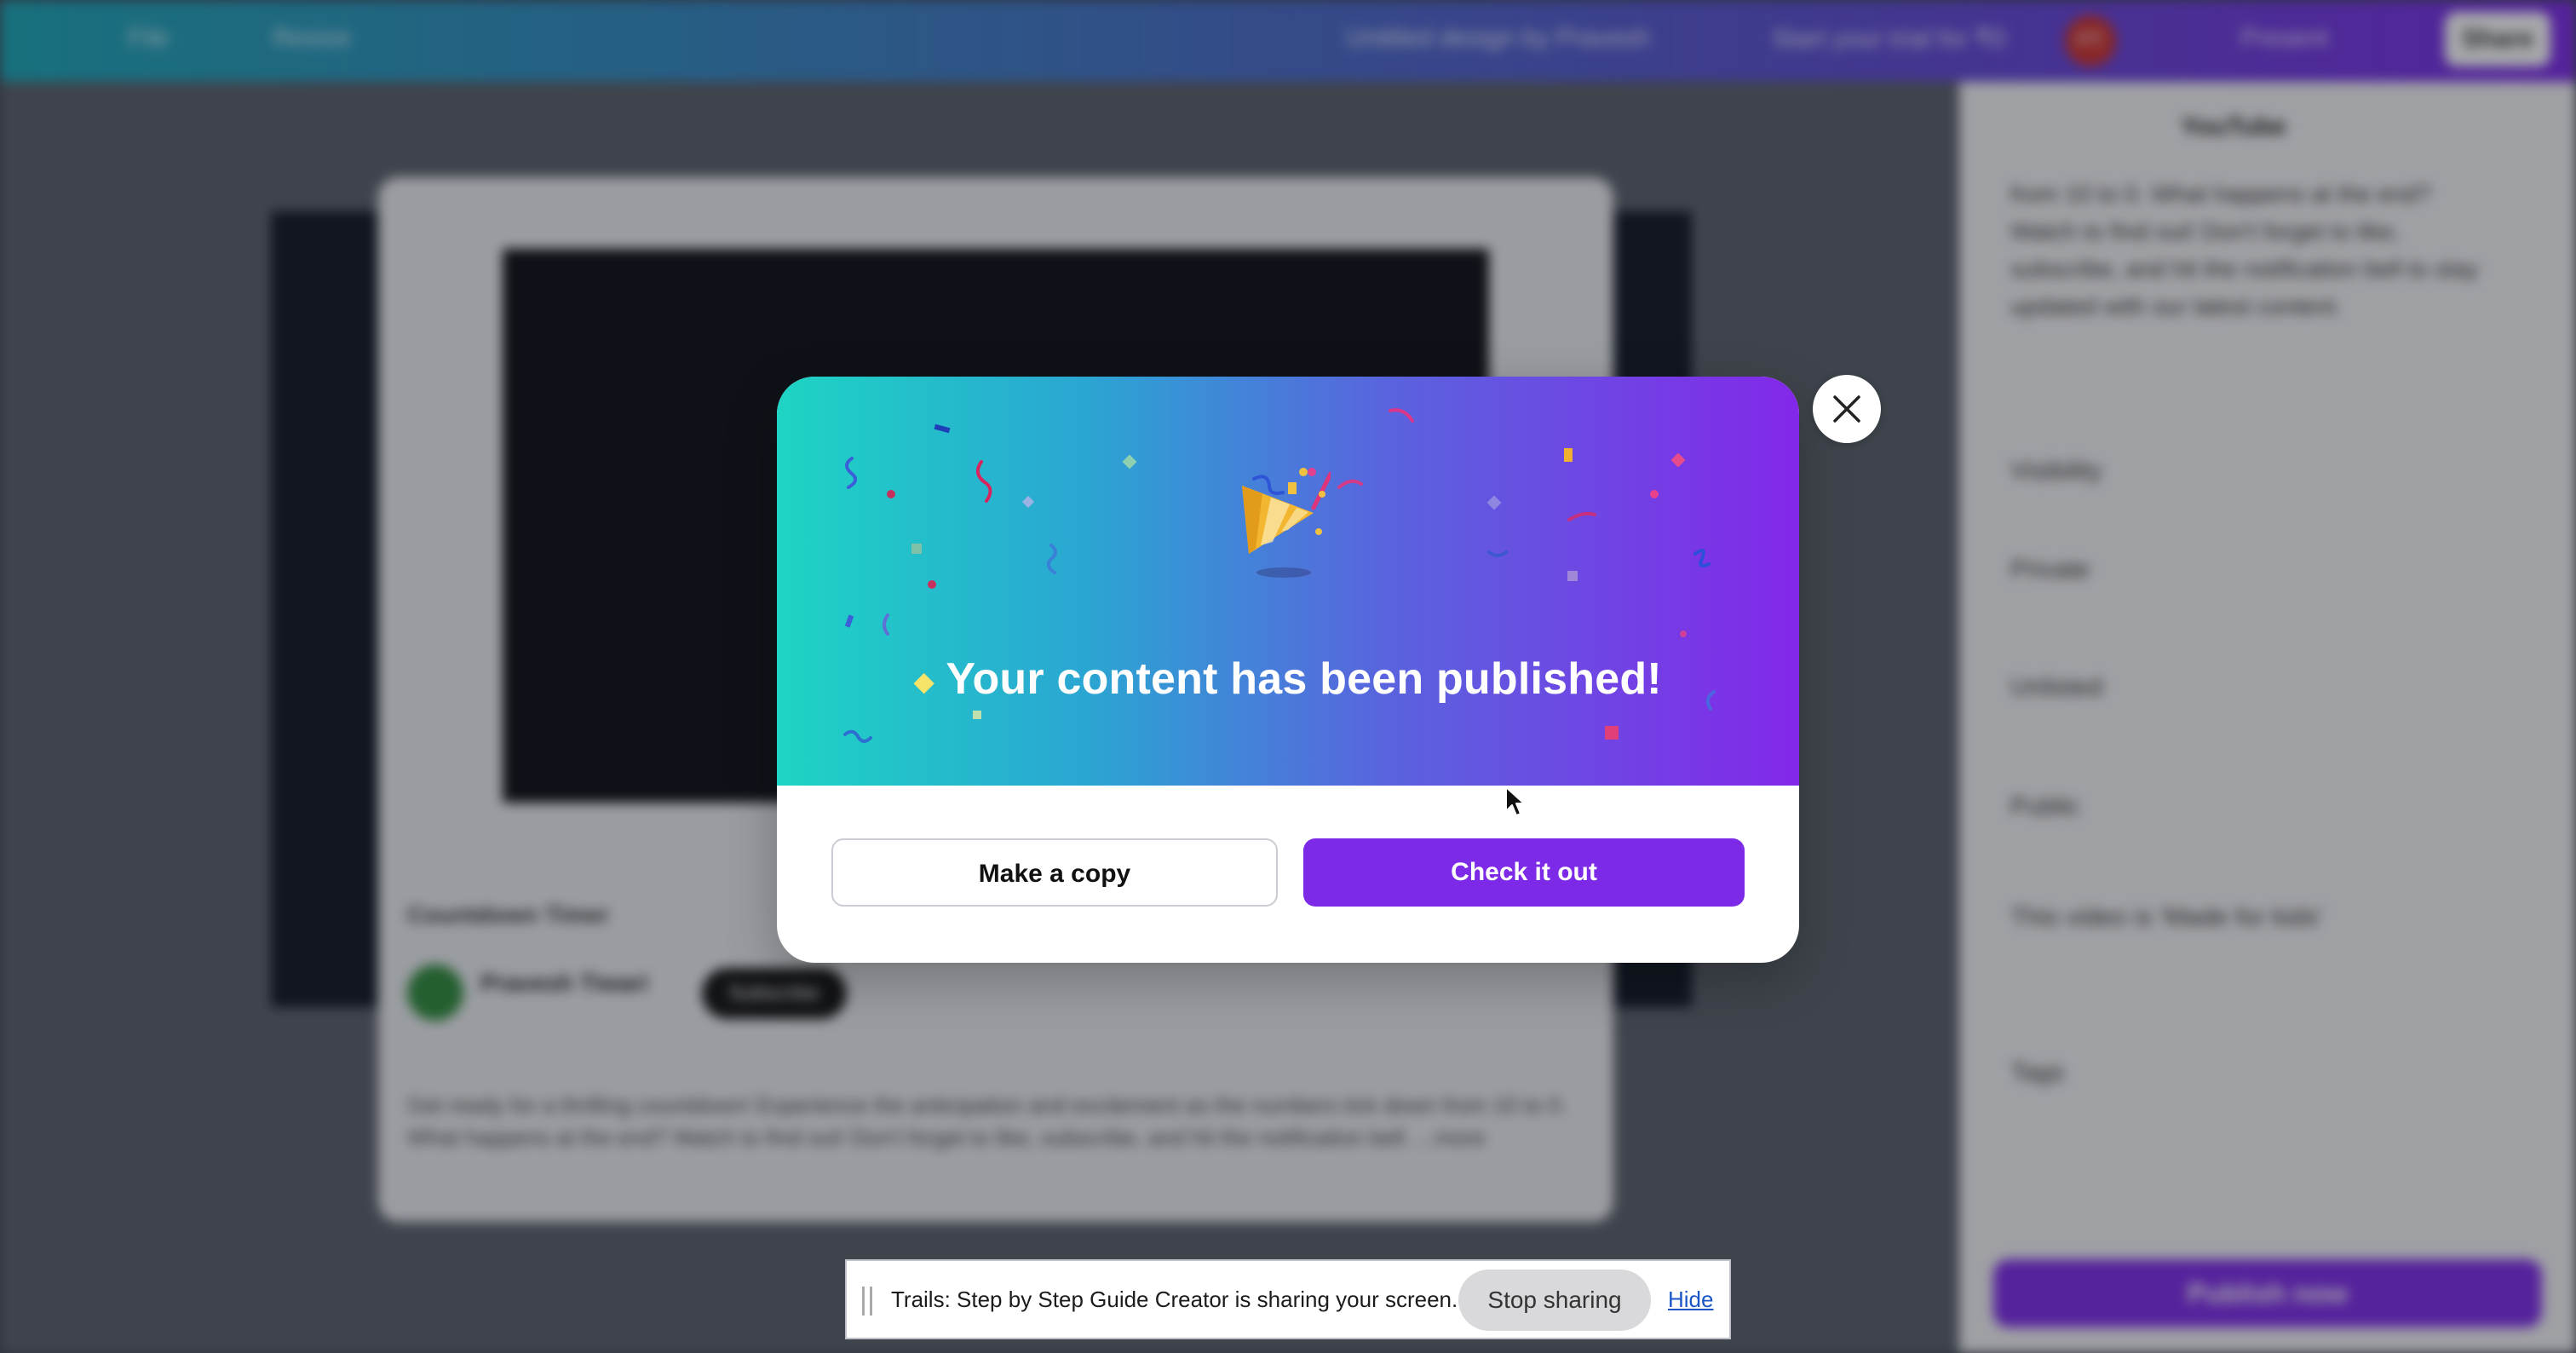 The image size is (2576, 1353). Describe the element at coordinates (1055, 872) in the screenshot. I see `make-a-copy-button: Make a copy` at that location.